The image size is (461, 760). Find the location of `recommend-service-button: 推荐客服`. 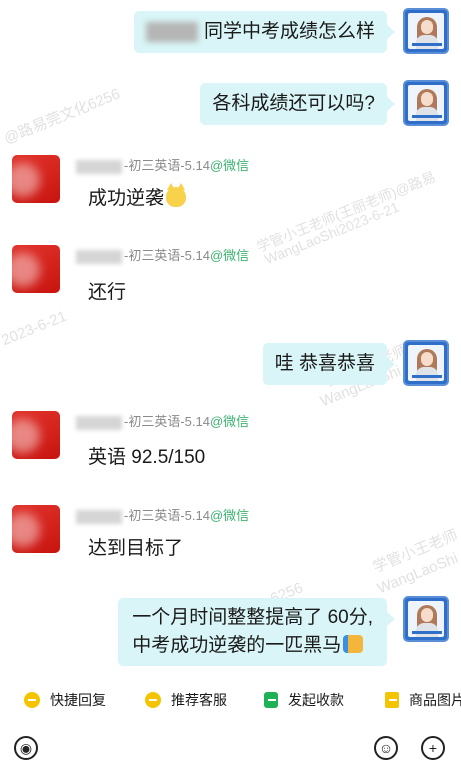

recommend-service-button: 推荐客服 is located at coordinates (186, 700).